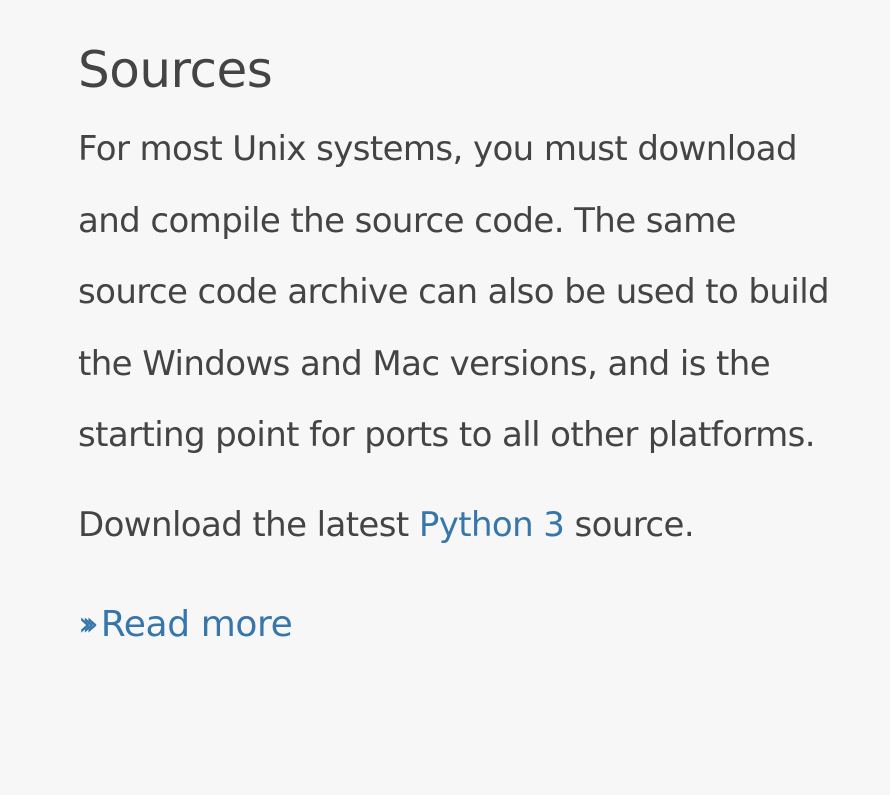 The width and height of the screenshot is (890, 795). I want to click on chevrons-right-icon: ›››, so click(88, 623).